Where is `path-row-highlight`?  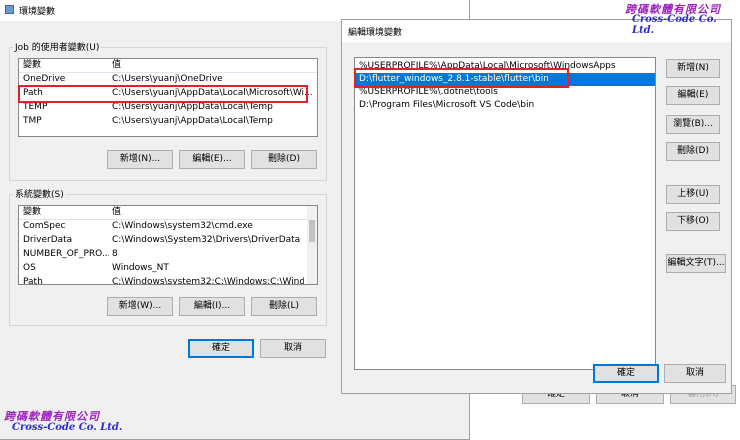 path-row-highlight is located at coordinates (163, 94).